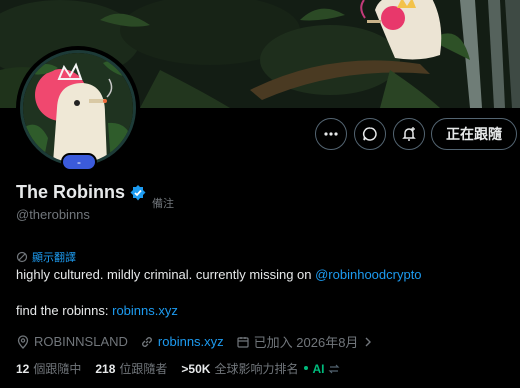 This screenshot has width=520, height=388. What do you see at coordinates (23, 341) in the screenshot?
I see `location-pin-icon` at bounding box center [23, 341].